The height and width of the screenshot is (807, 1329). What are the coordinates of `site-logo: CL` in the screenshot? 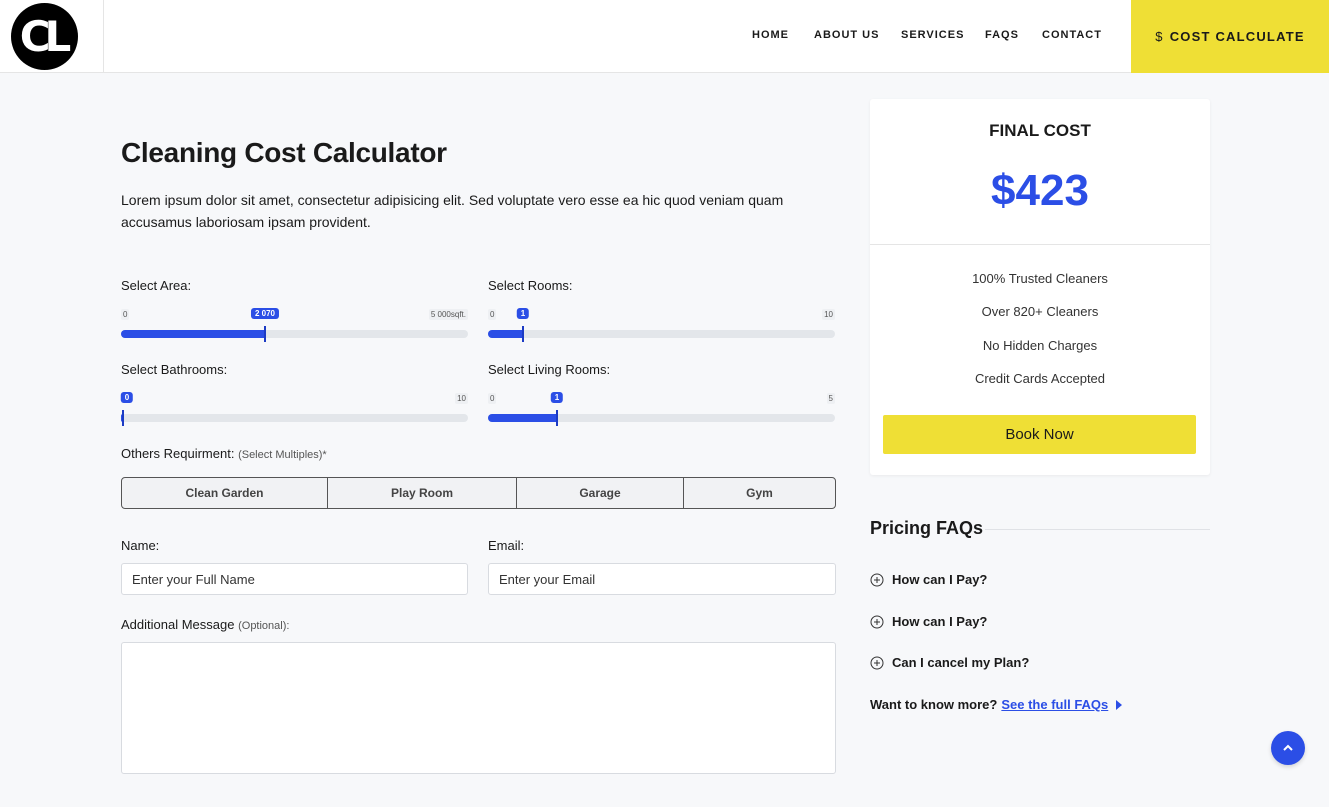 It's located at (44, 36).